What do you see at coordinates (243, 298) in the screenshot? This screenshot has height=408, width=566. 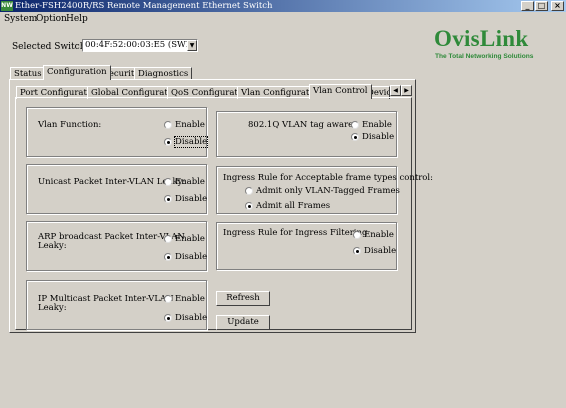 I see `refresh-button: Refresh` at bounding box center [243, 298].